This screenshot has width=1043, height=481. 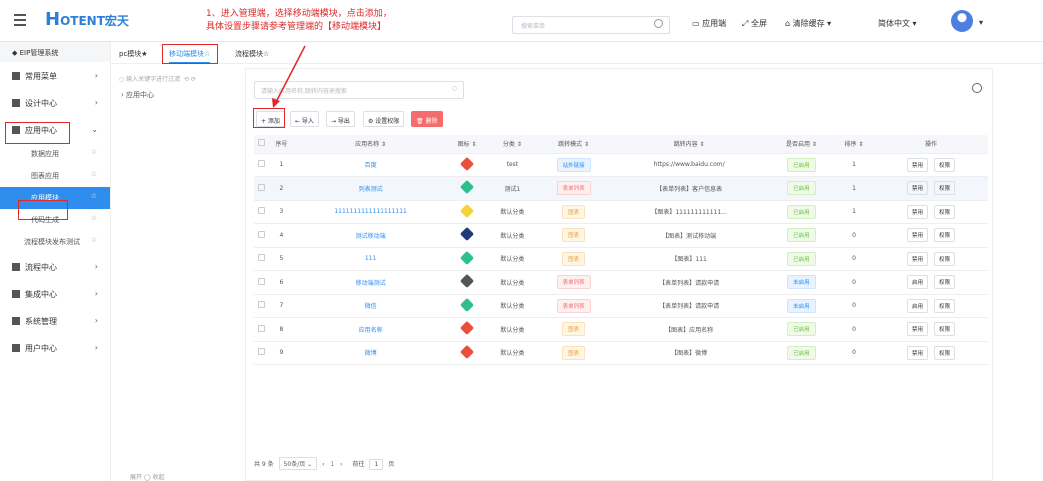 I want to click on category: test, so click(x=512, y=165).